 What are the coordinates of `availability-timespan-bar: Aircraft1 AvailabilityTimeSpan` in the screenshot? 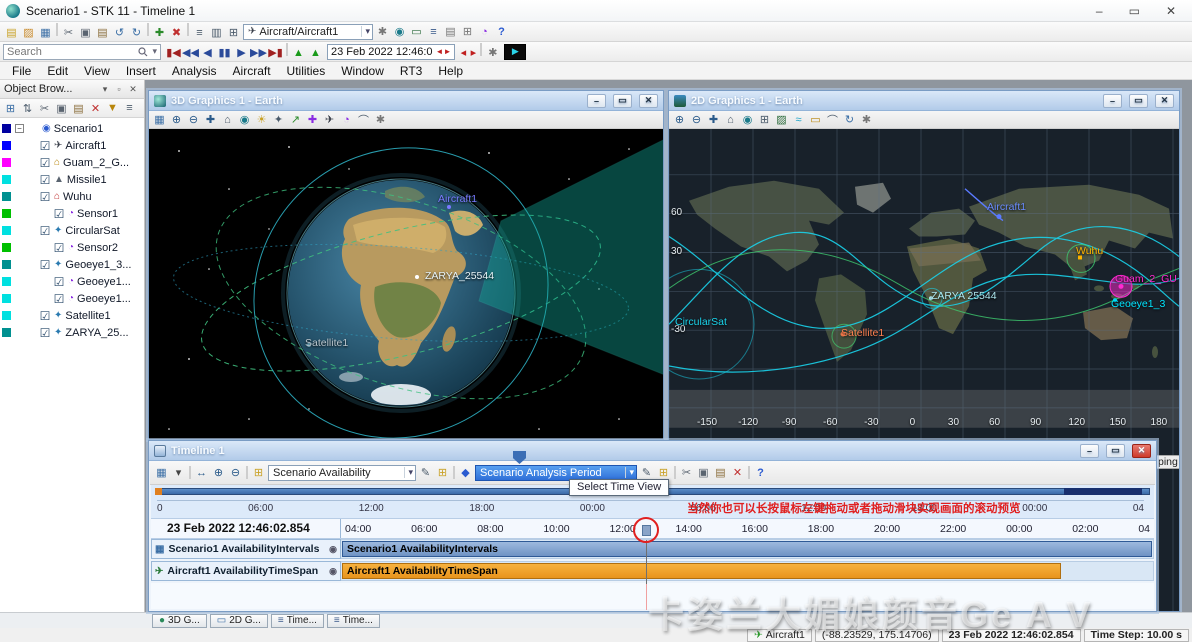 It's located at (701, 571).